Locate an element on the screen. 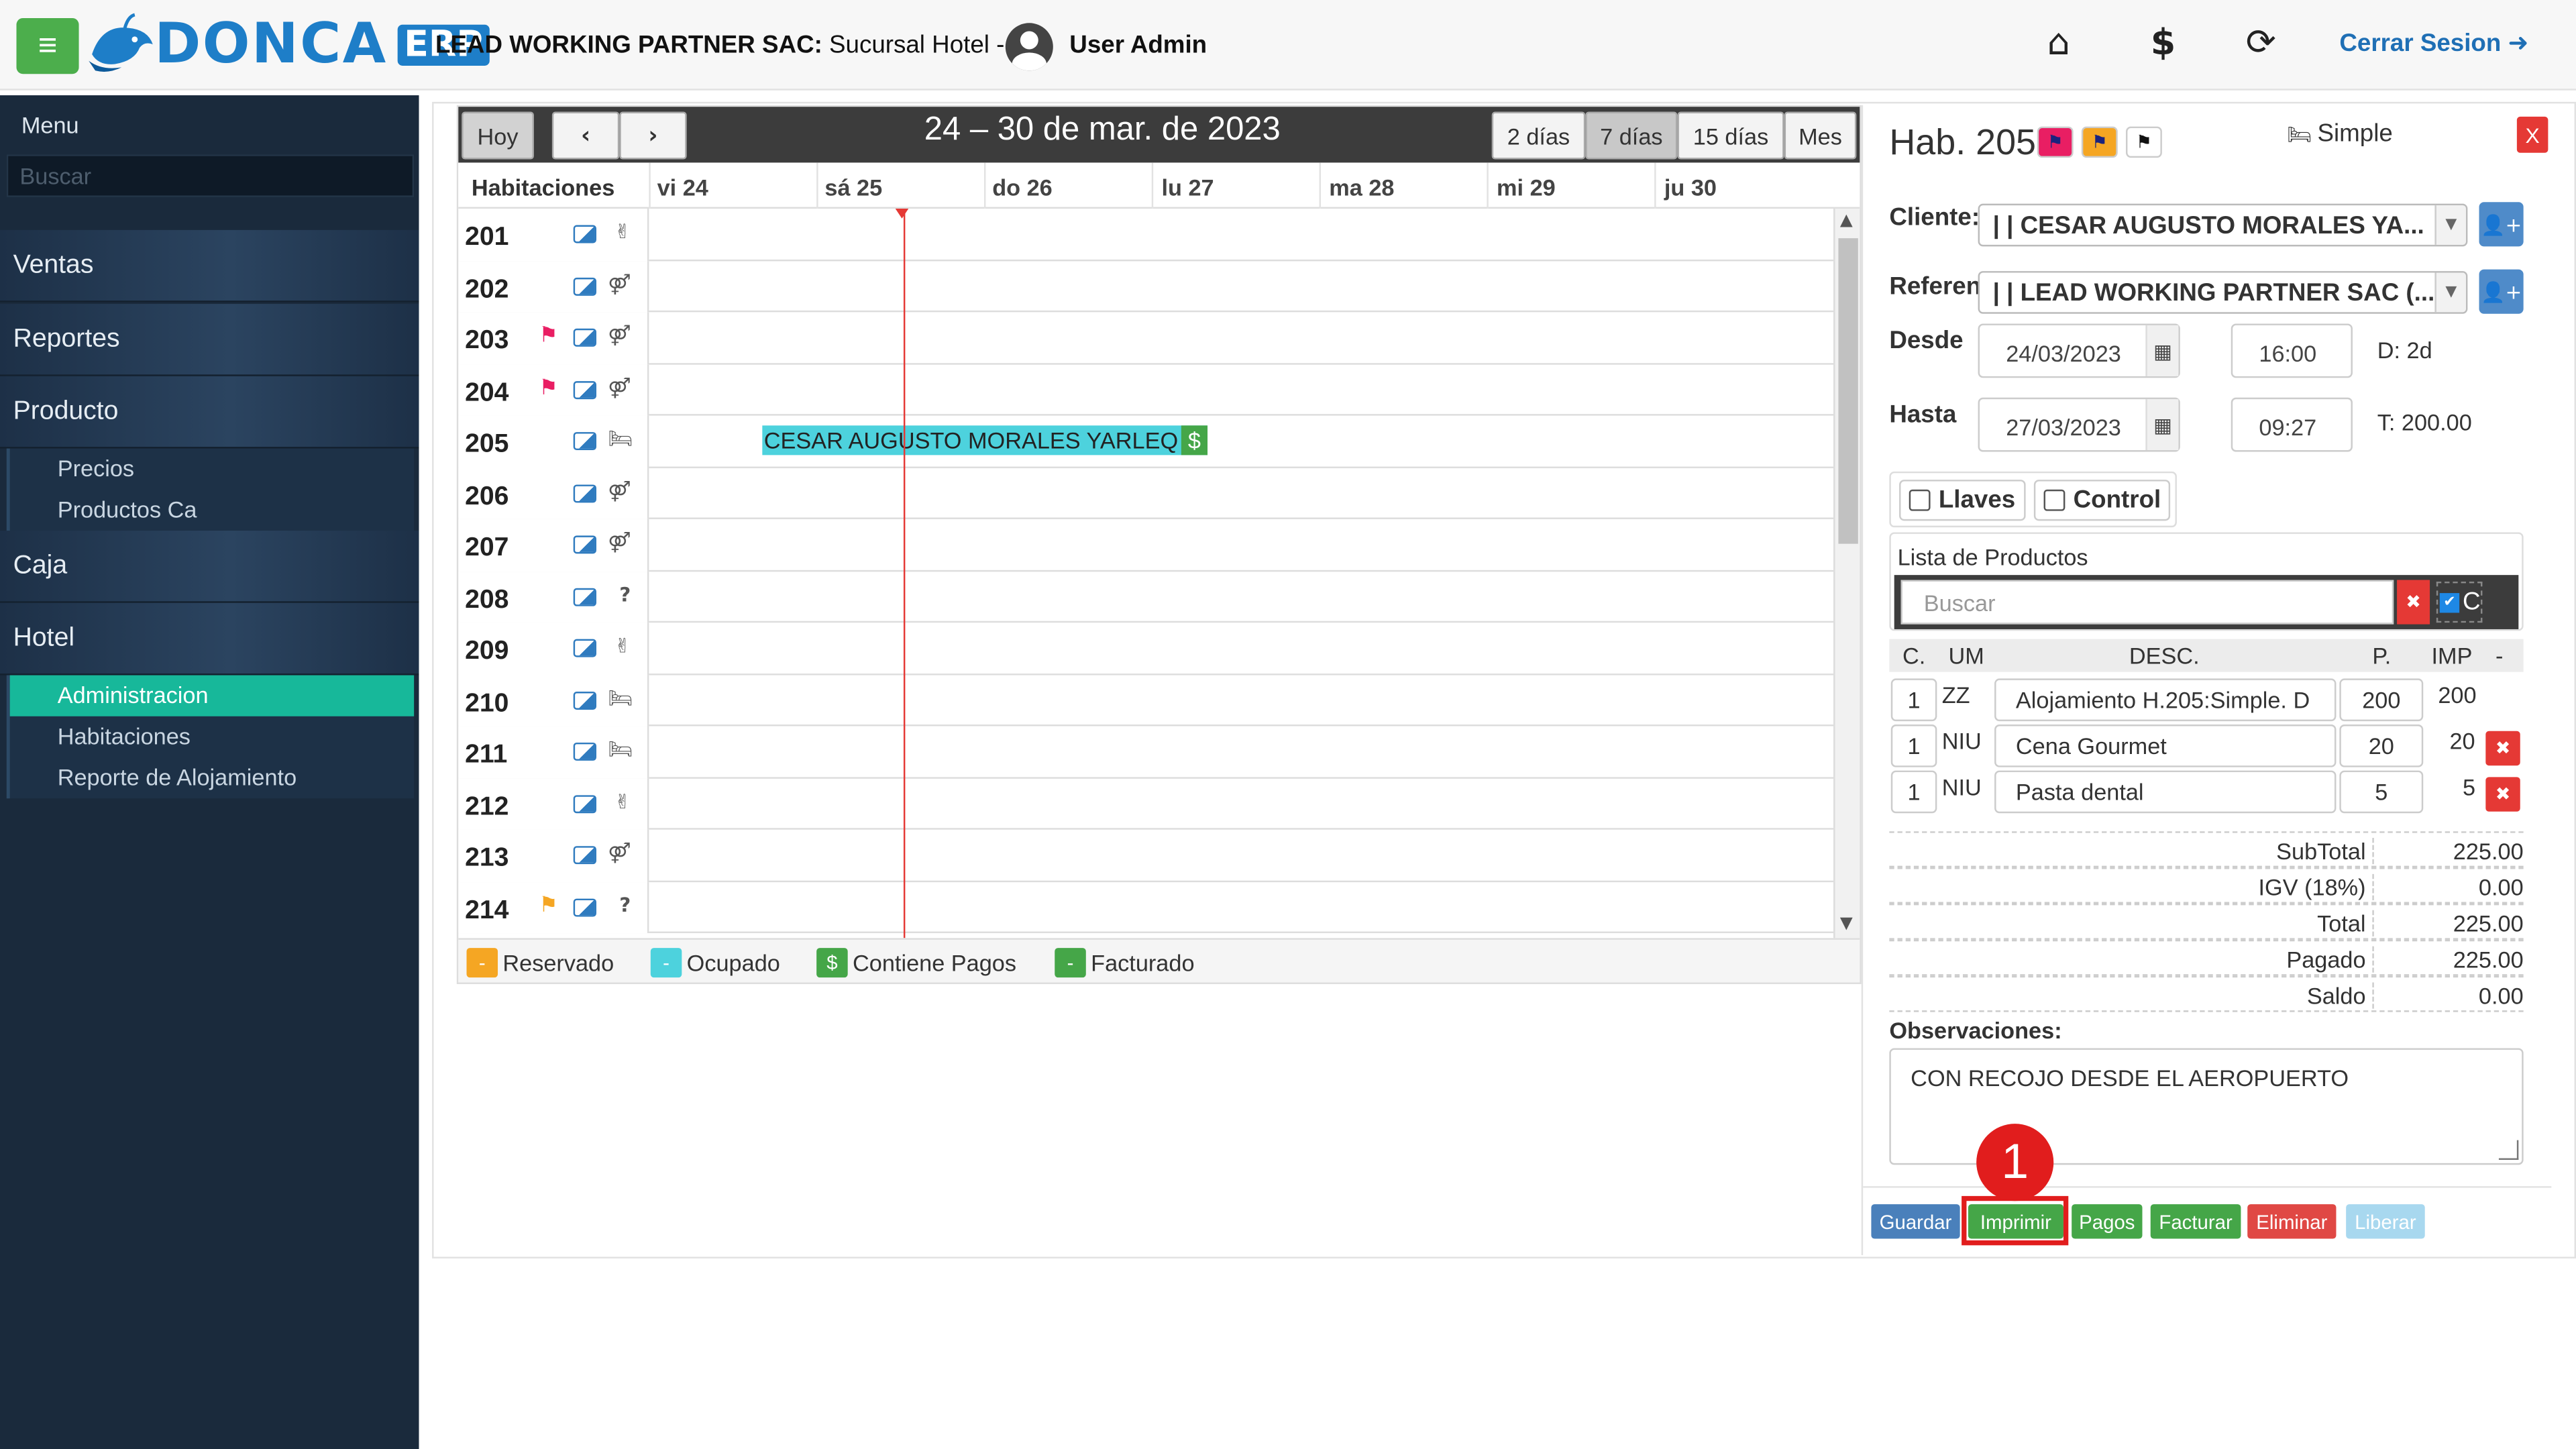 The height and width of the screenshot is (1449, 2576). sidebar-item-hotel: Hotel is located at coordinates (209, 639).